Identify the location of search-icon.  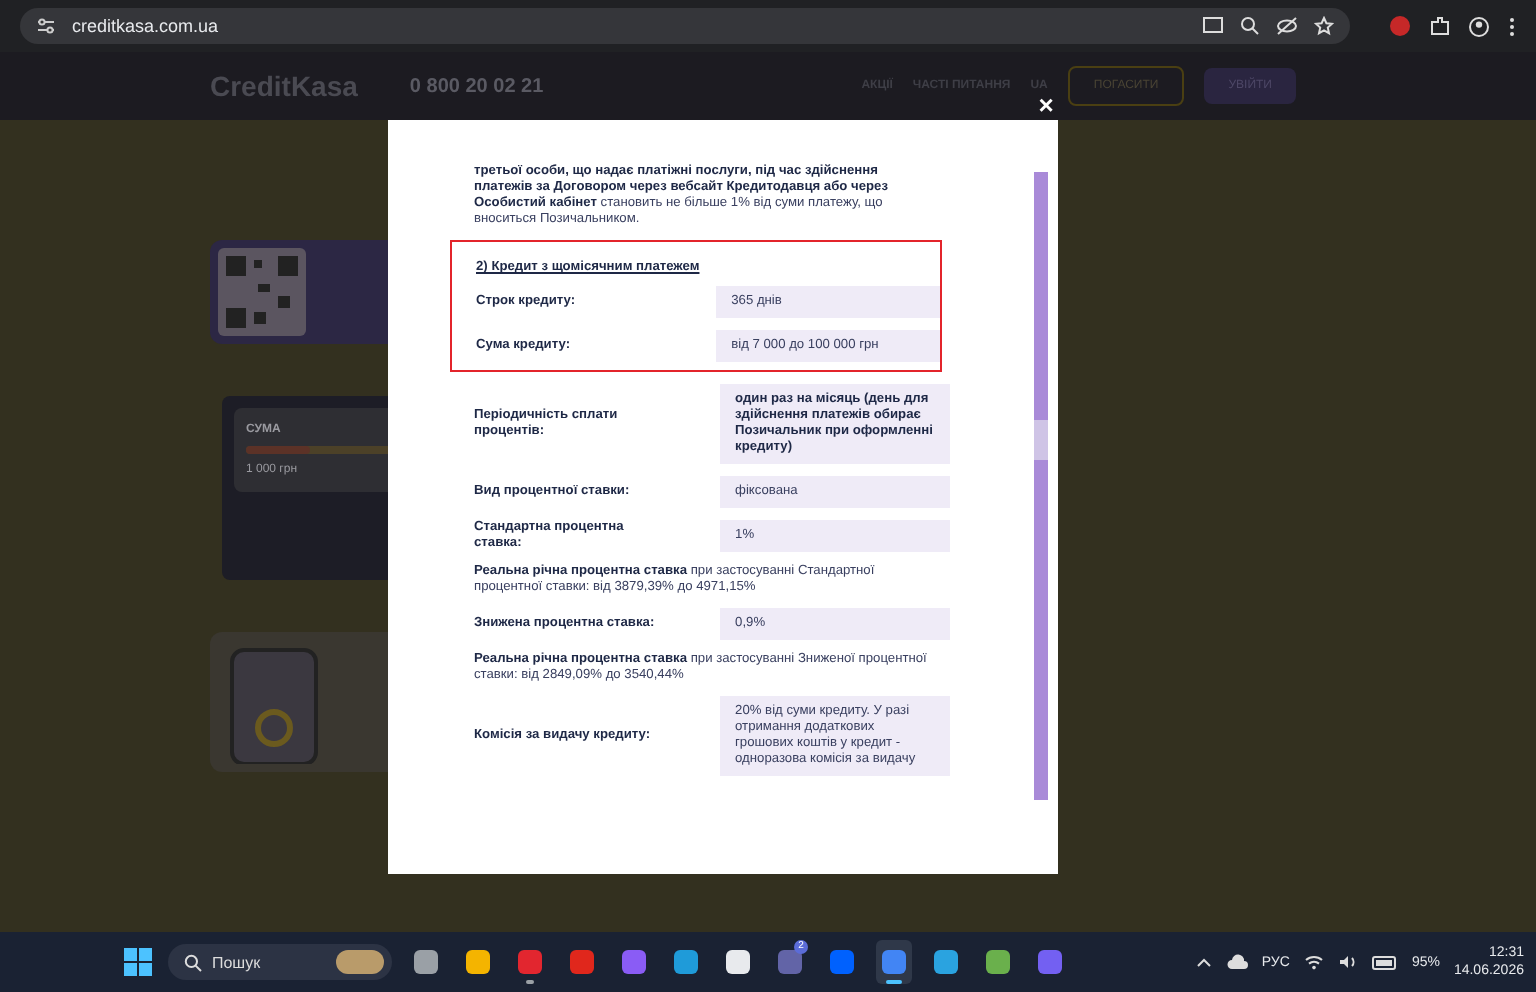
(192, 962).